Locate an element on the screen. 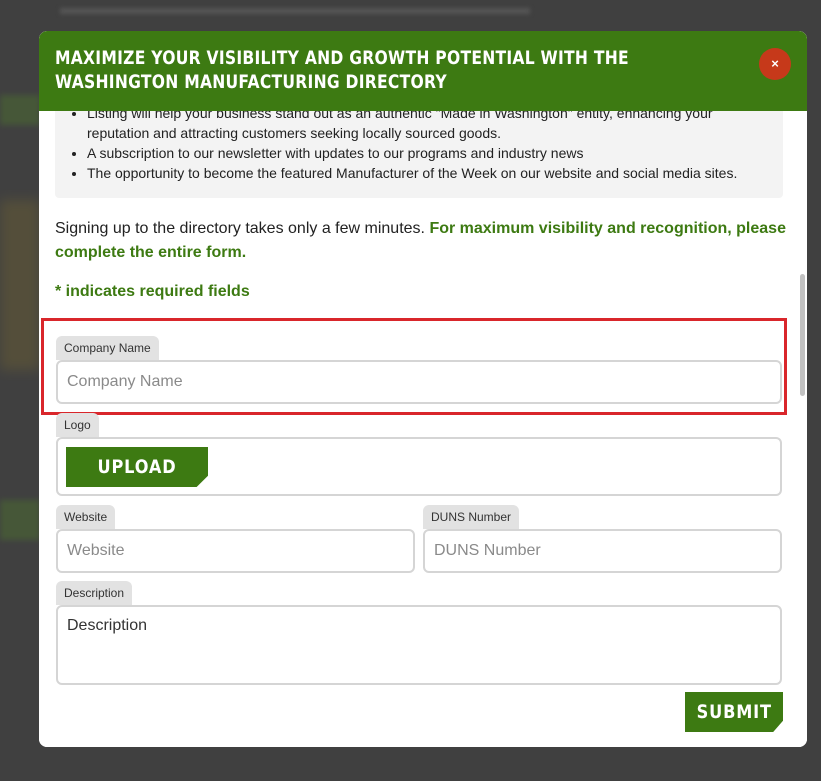 This screenshot has width=821, height=781. submit-button: SUBMIT is located at coordinates (734, 712).